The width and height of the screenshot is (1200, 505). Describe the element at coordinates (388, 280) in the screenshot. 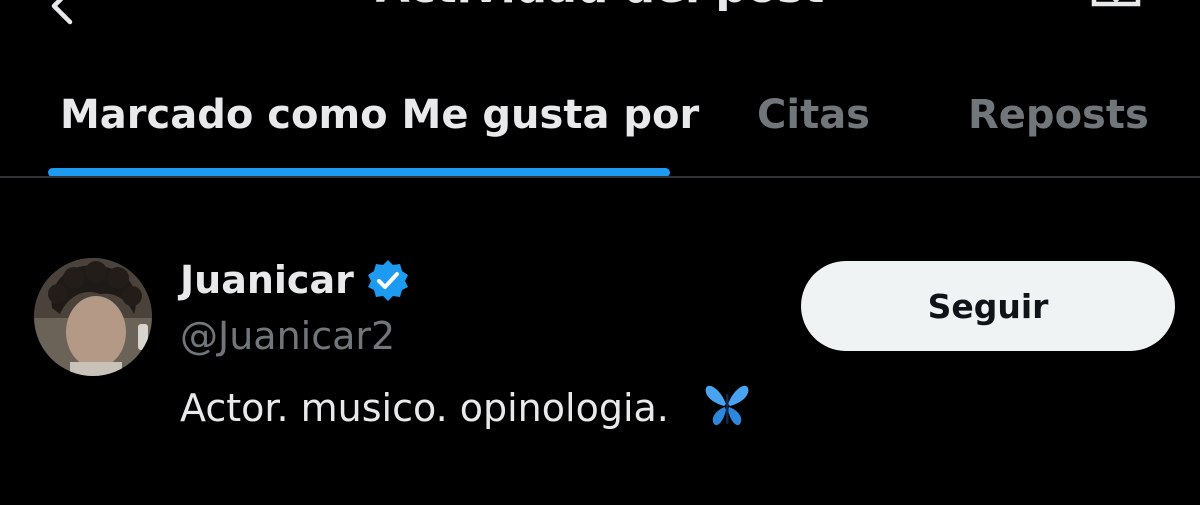

I see `verified-badge-icon` at that location.